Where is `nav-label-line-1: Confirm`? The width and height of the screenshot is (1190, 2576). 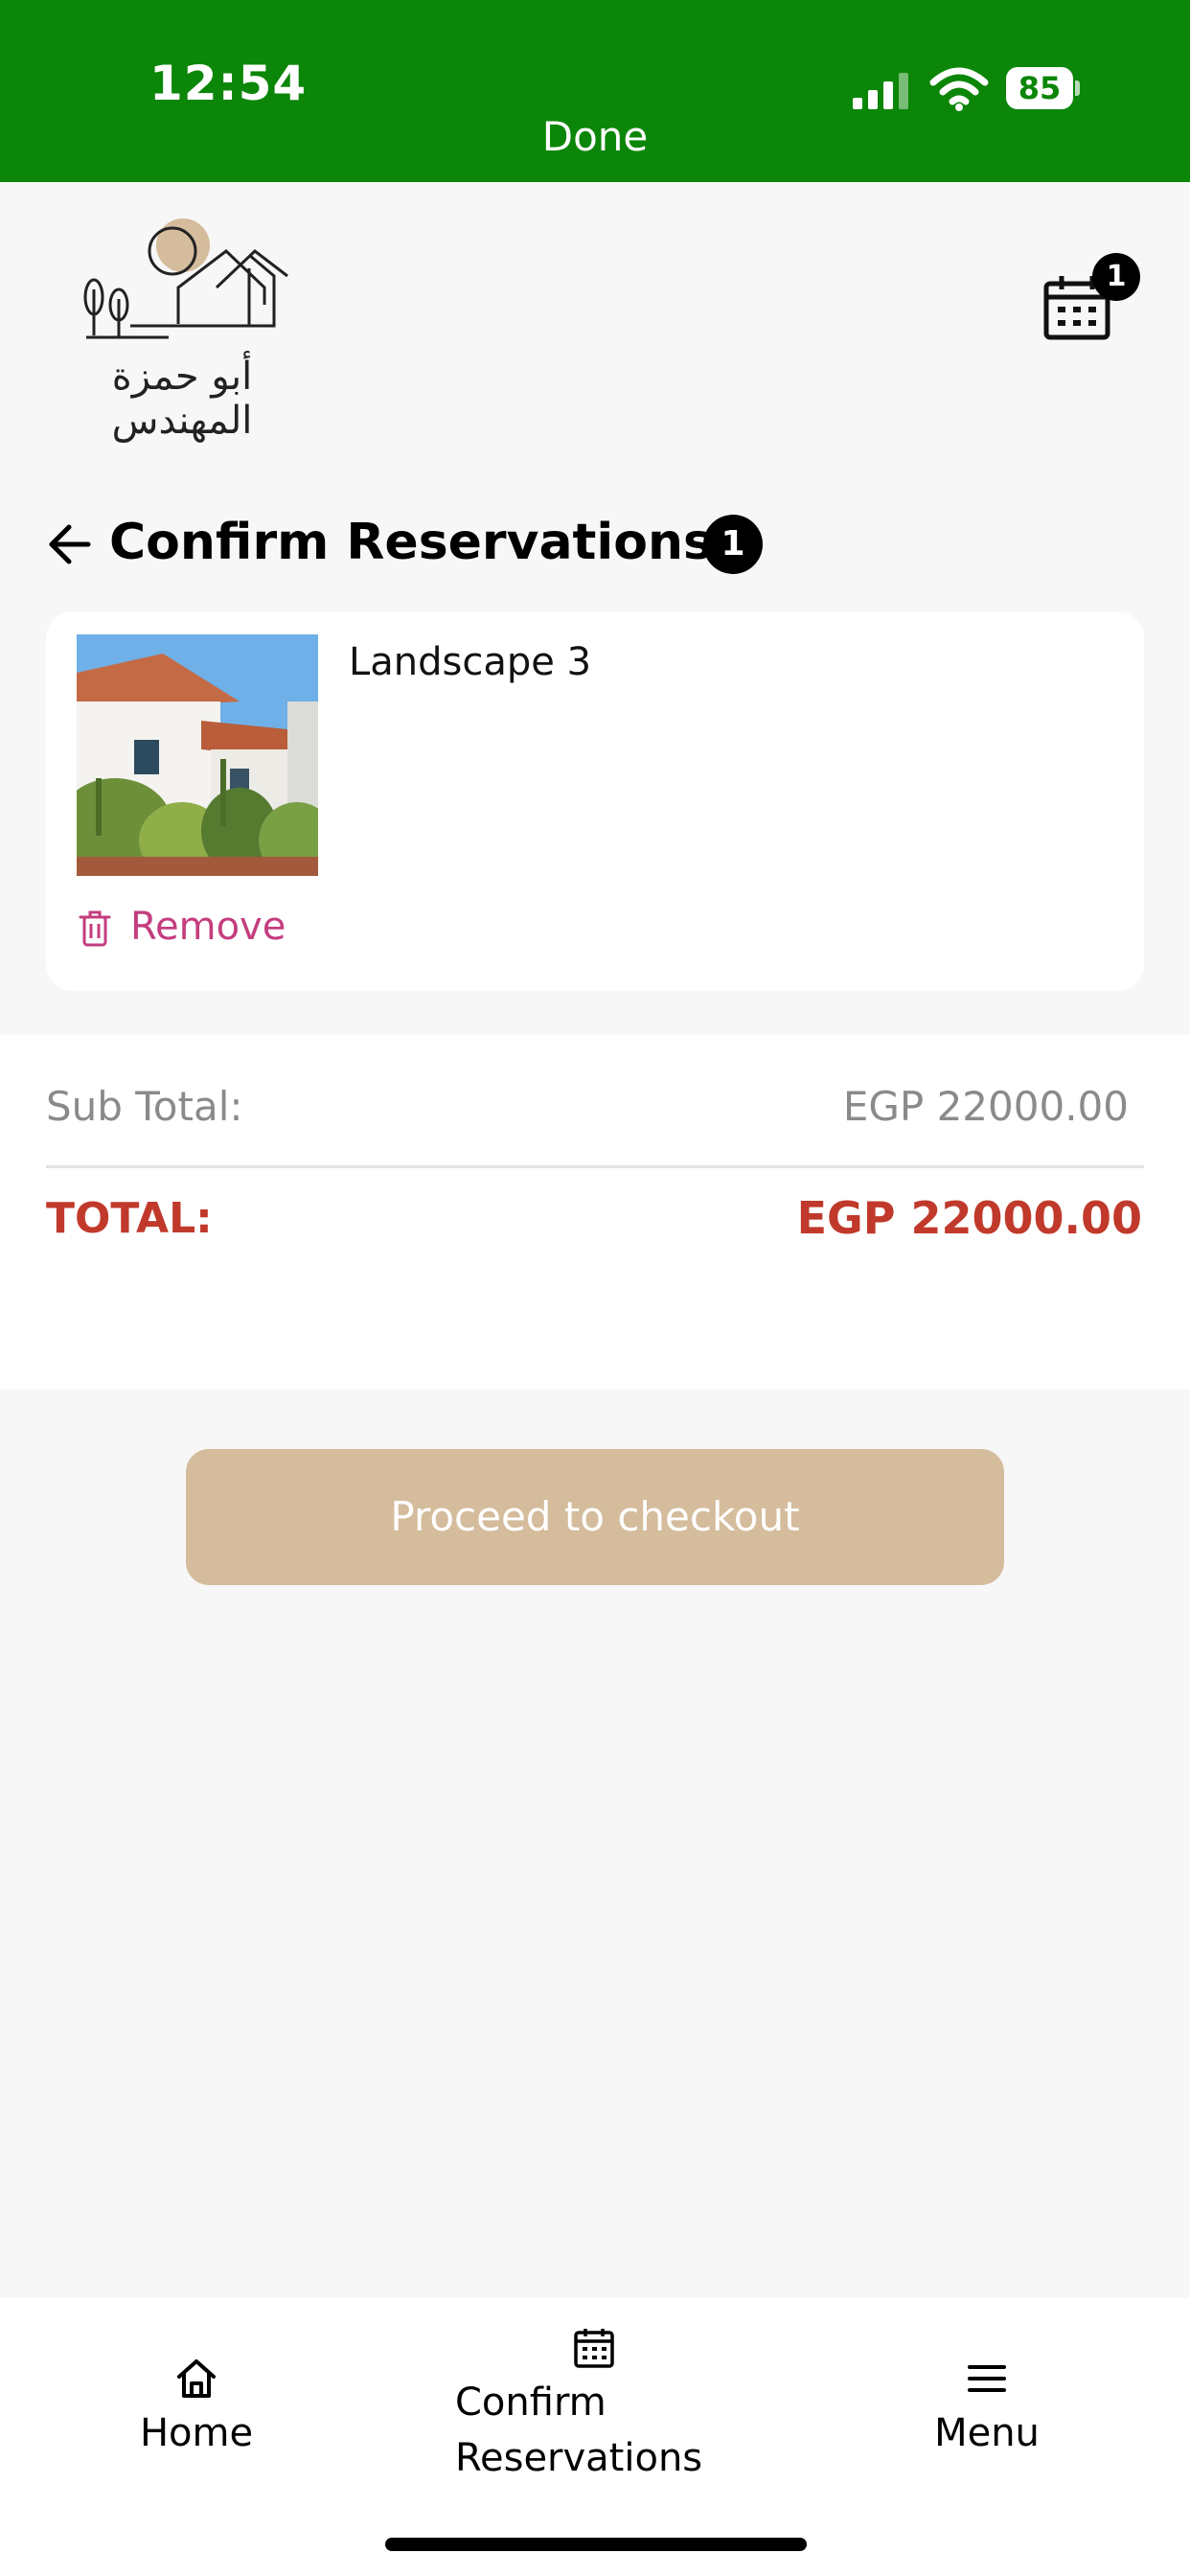
nav-label-line-1: Confirm is located at coordinates (530, 2402).